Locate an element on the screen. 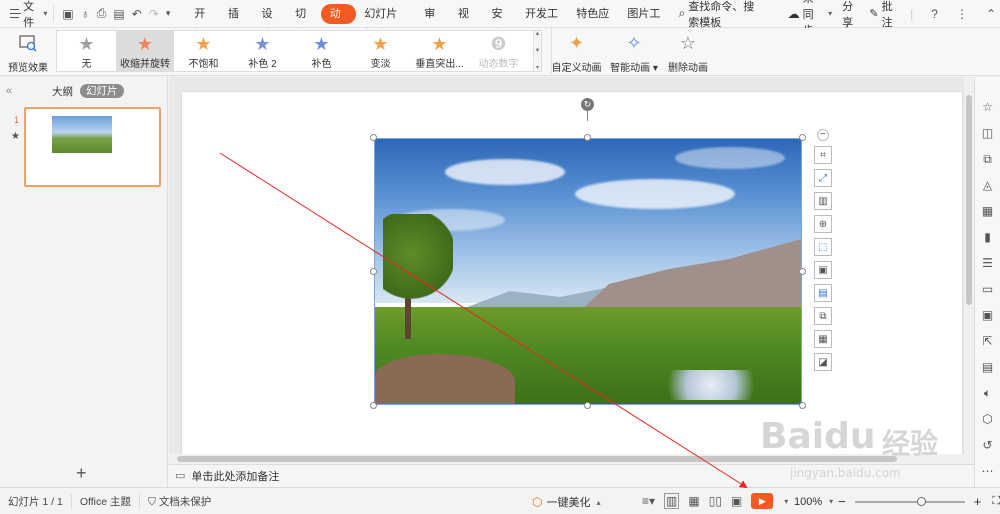  slide-thumbnail is located at coordinates (92, 147).